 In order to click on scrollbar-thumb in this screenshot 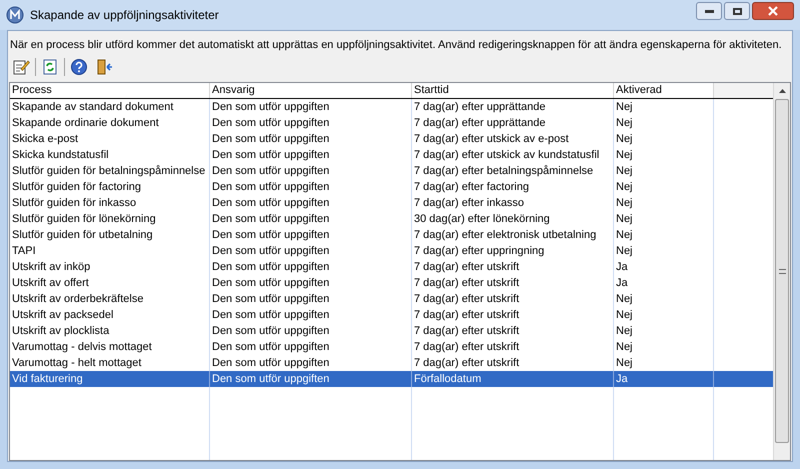, I will do `click(782, 271)`.